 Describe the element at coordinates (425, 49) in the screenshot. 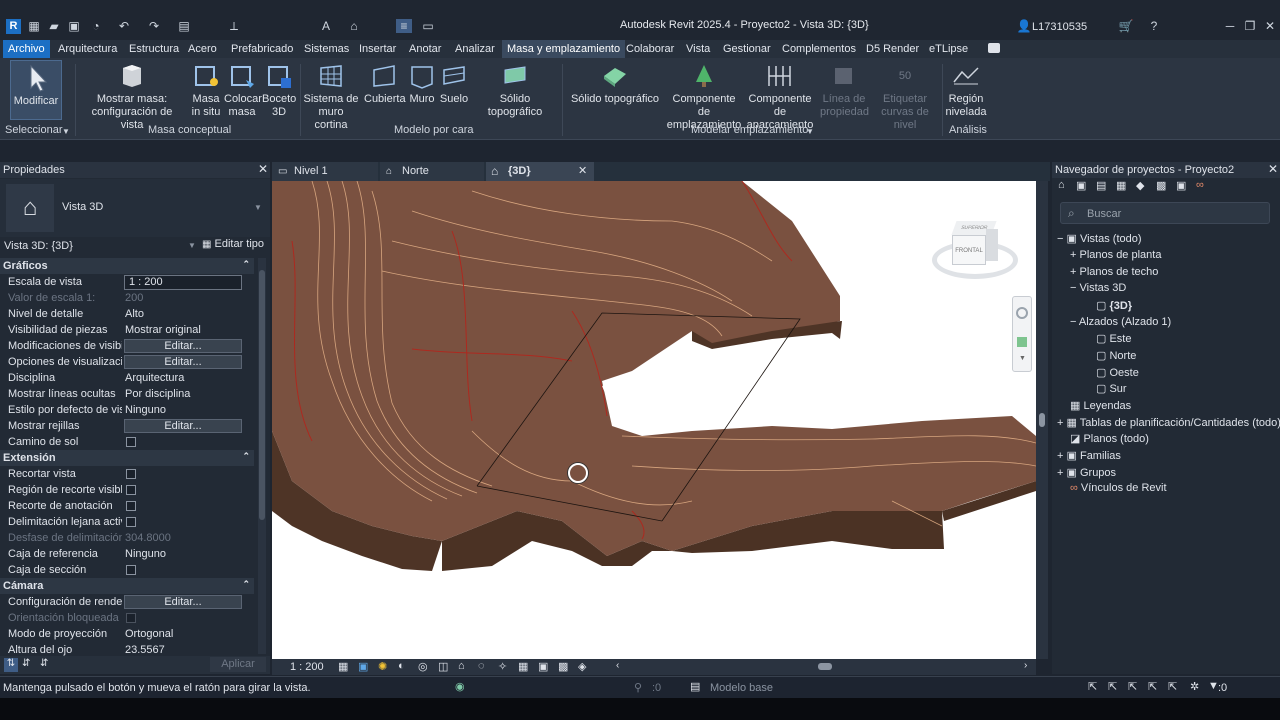

I see `tab-anotar: Anotar` at that location.